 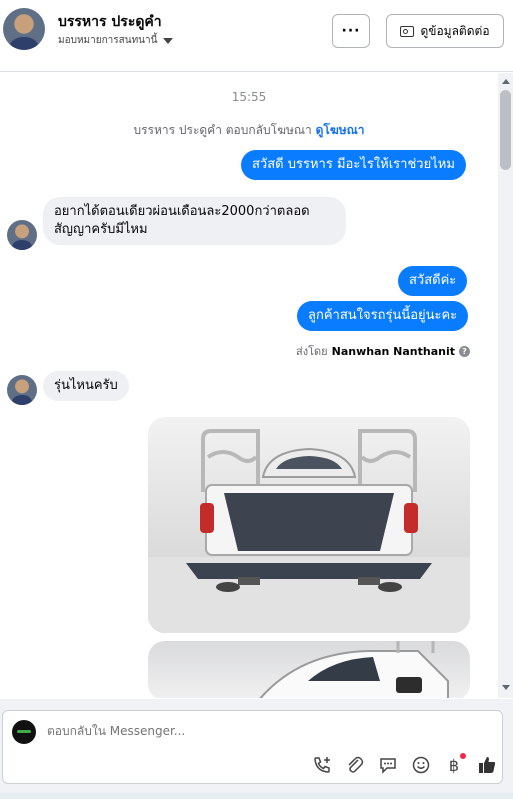 What do you see at coordinates (393, 351) in the screenshot?
I see `sent-by-name: Nanwhan Nanthanit` at bounding box center [393, 351].